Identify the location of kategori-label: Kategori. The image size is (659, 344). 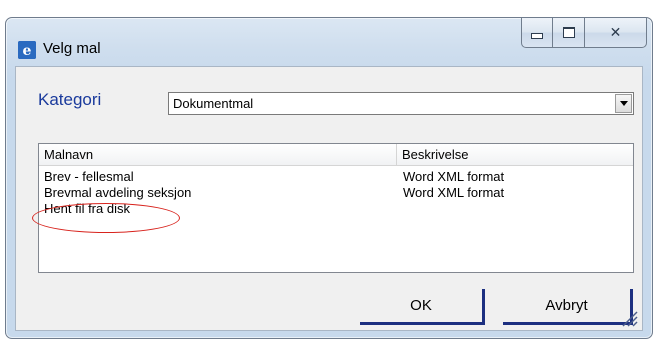
(70, 99).